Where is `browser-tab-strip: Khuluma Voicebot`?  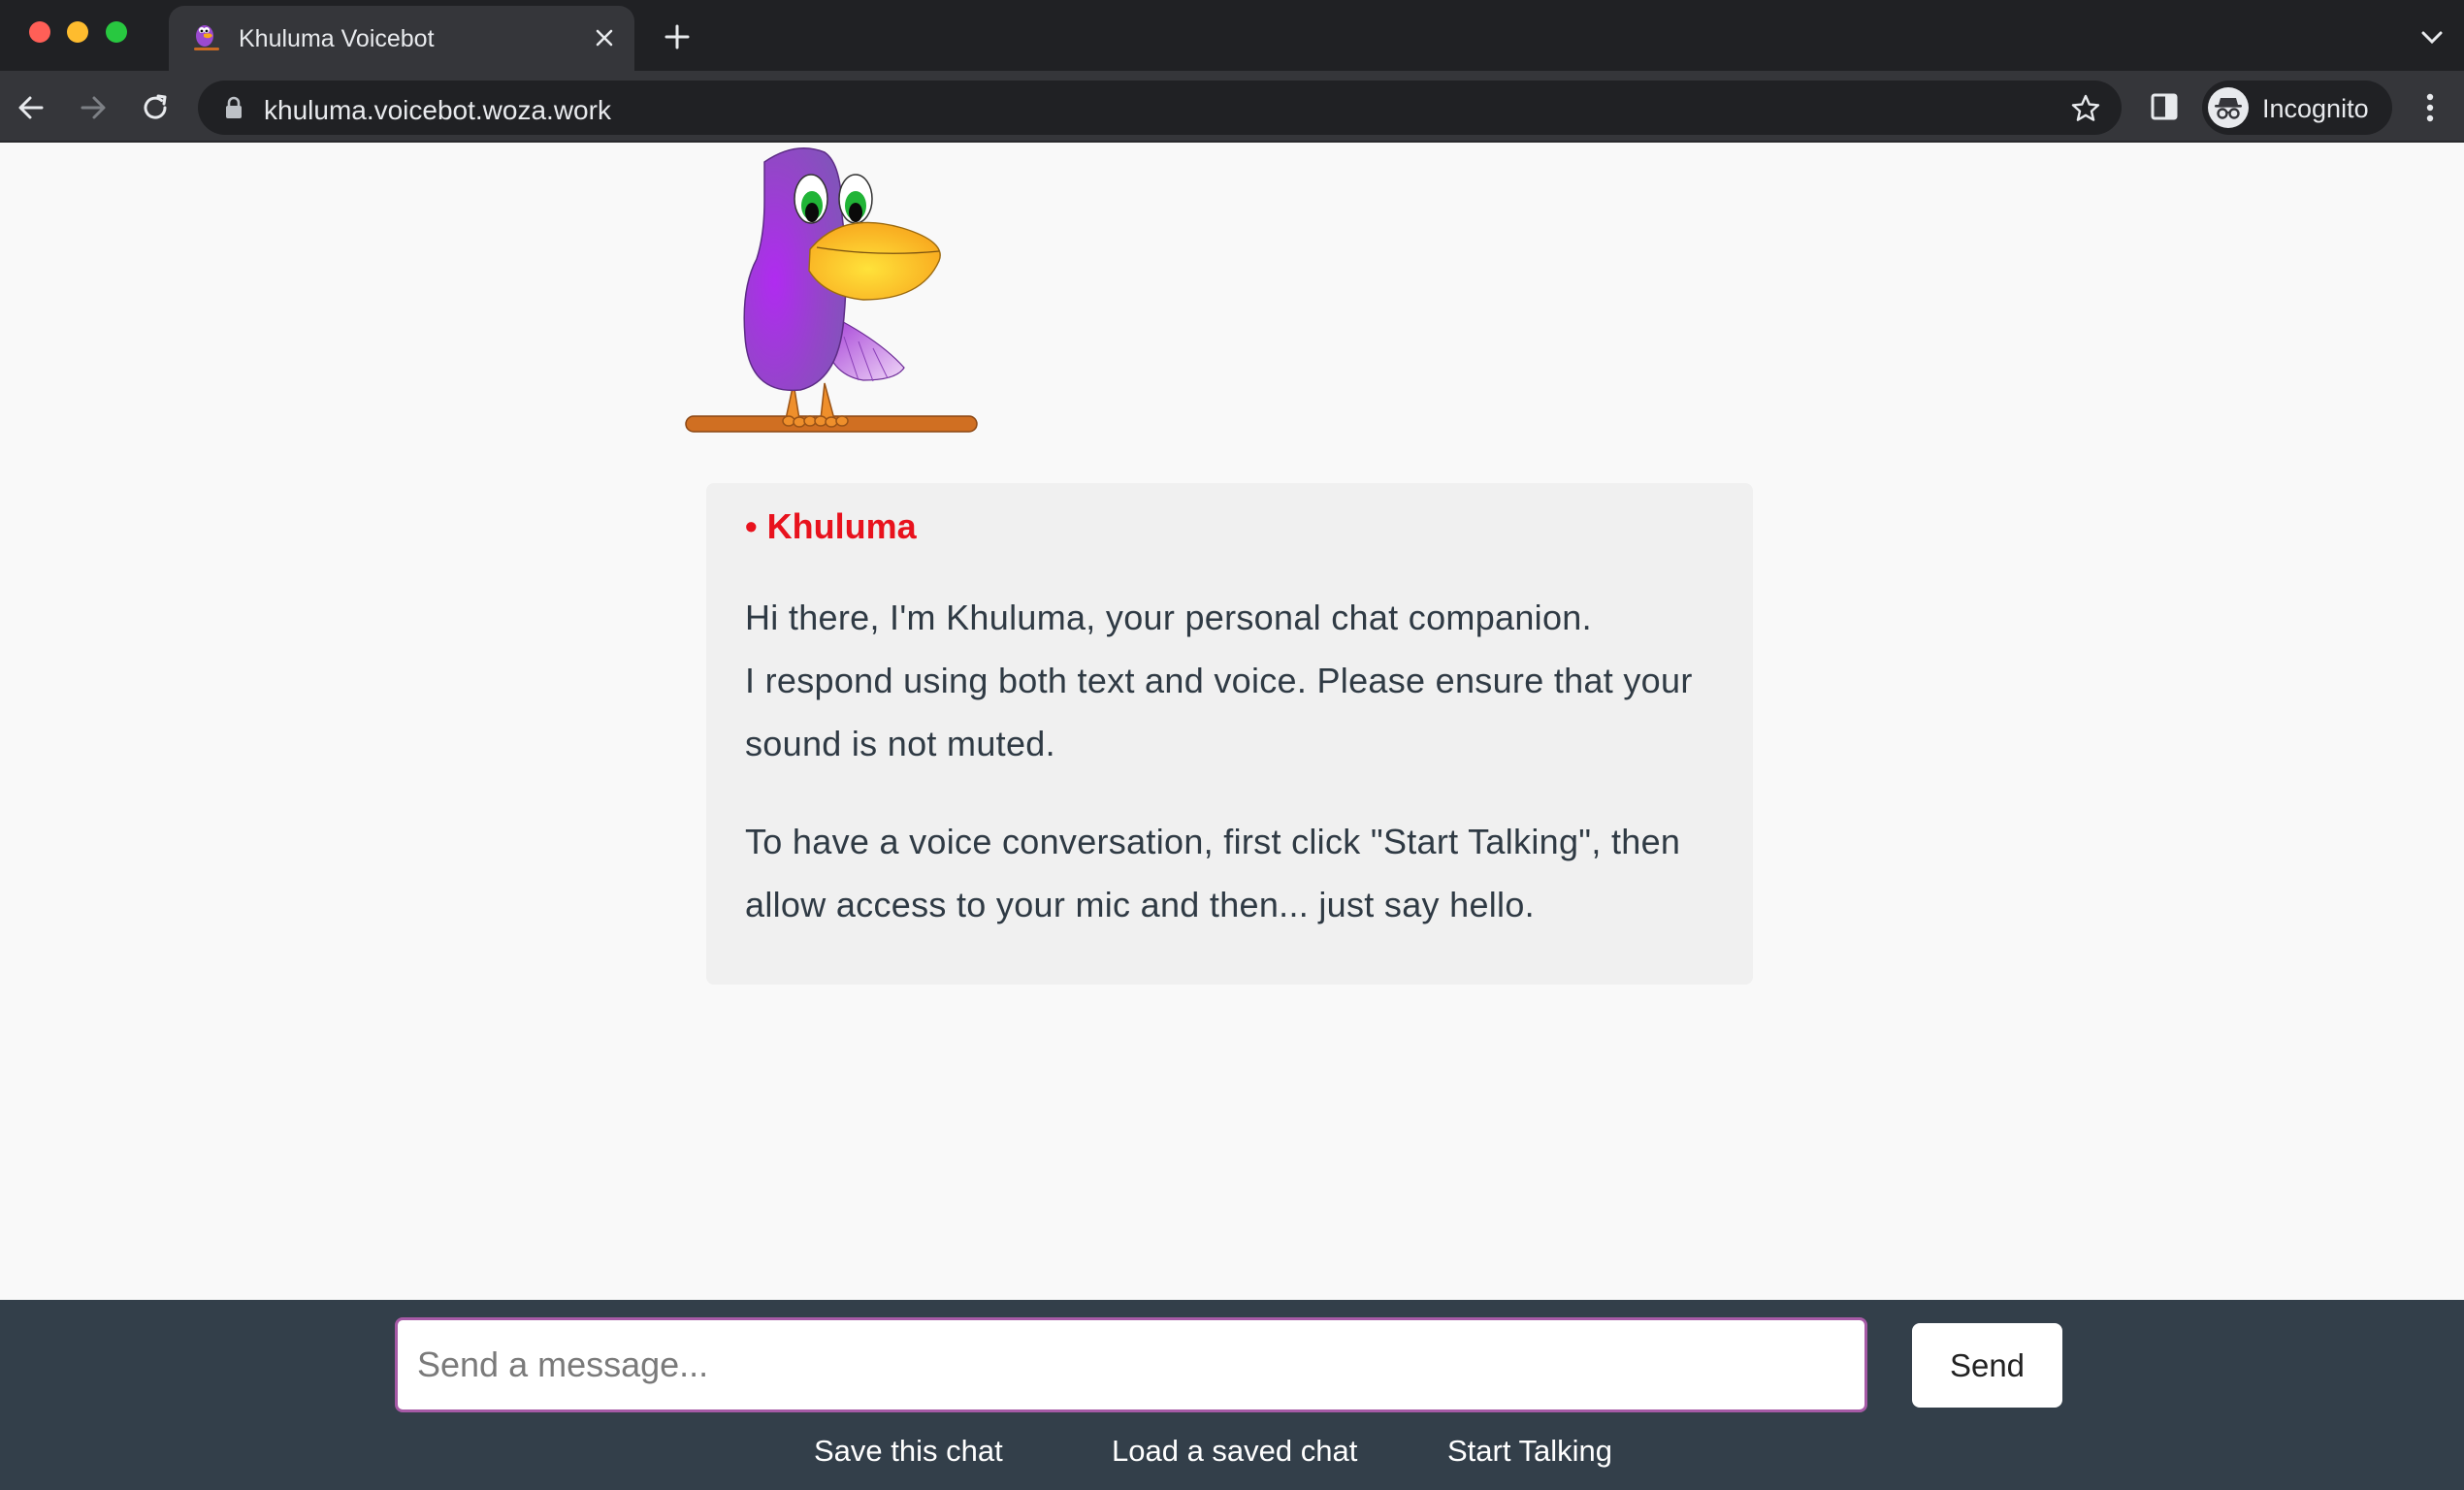 browser-tab-strip: Khuluma Voicebot is located at coordinates (1232, 36).